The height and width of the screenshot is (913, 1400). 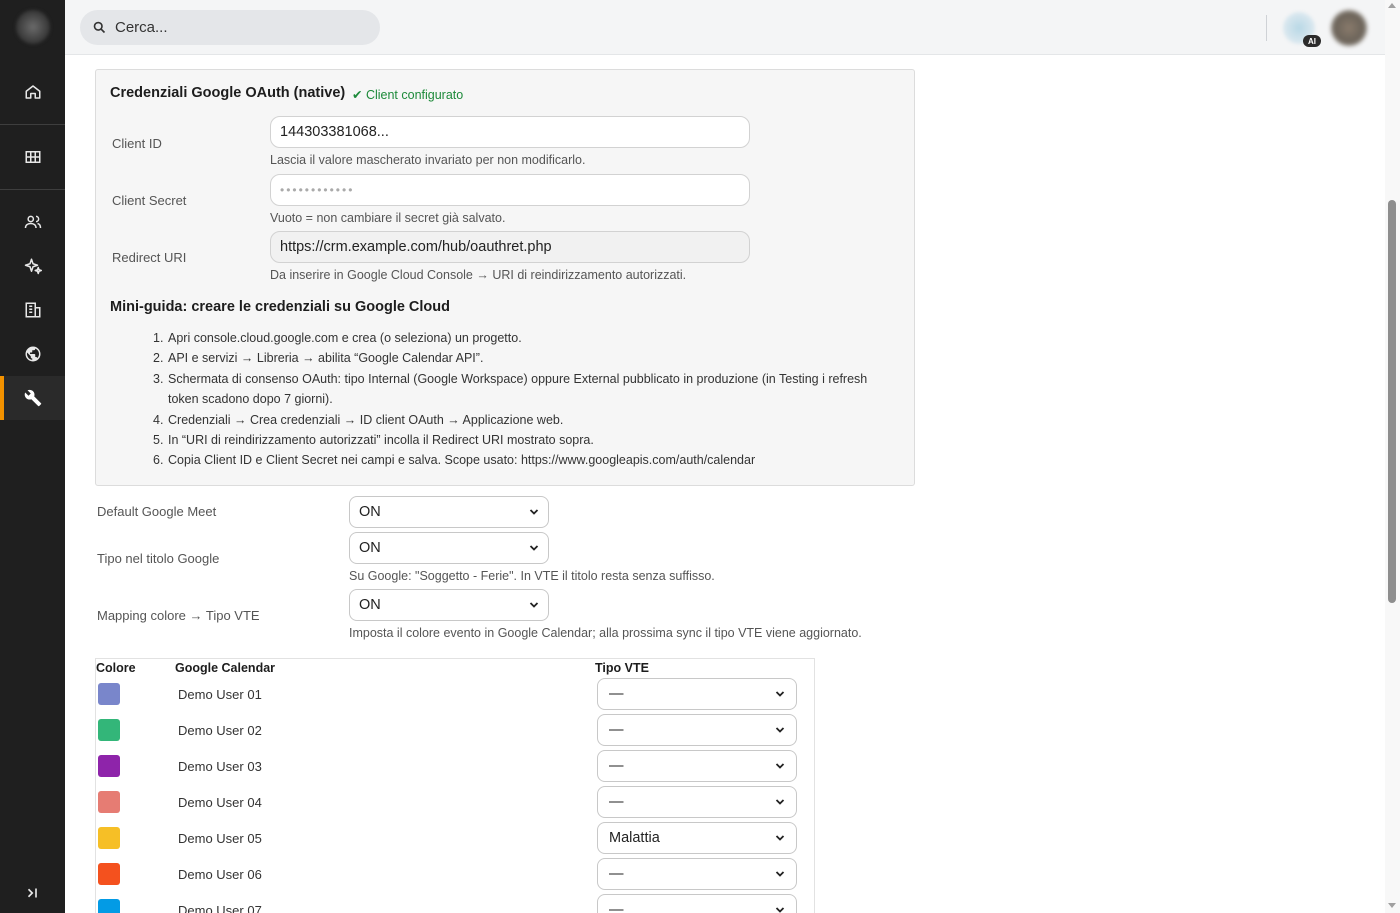 I want to click on tipo-titolo-value: ON, so click(x=370, y=548).